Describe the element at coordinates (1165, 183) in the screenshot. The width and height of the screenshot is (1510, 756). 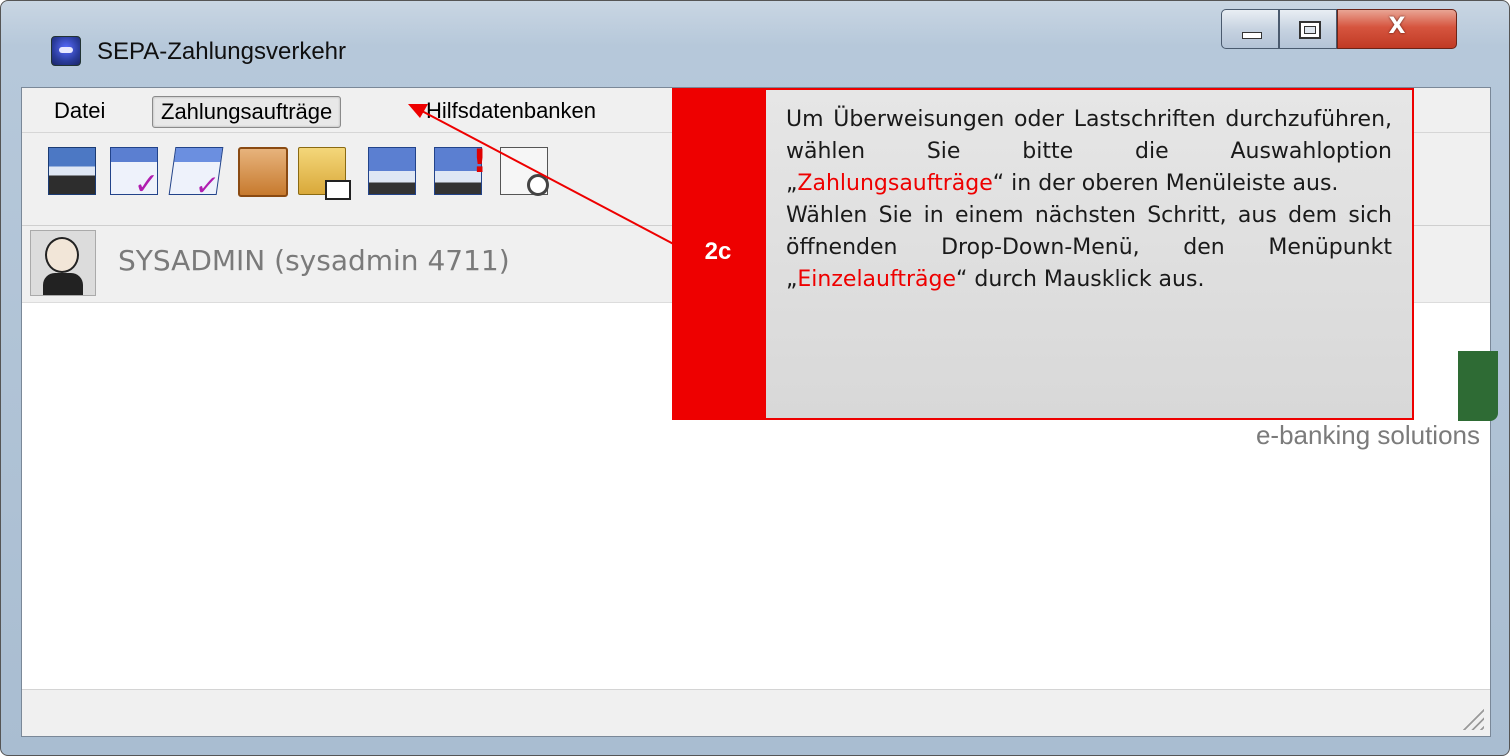
I see `callout-text-part-2: “ in der oberen Menüleiste aus.` at that location.